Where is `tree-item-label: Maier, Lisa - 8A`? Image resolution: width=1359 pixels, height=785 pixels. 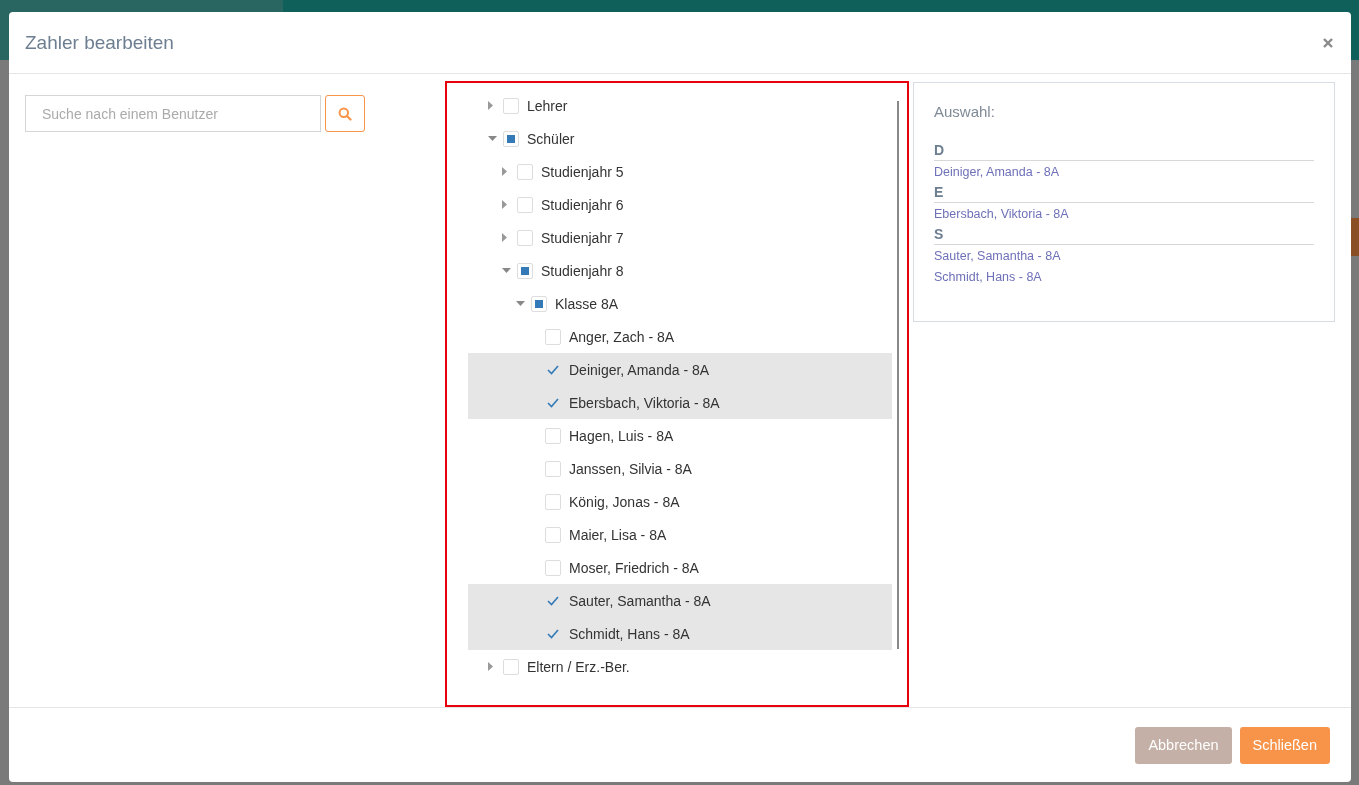
tree-item-label: Maier, Lisa - 8A is located at coordinates (618, 534).